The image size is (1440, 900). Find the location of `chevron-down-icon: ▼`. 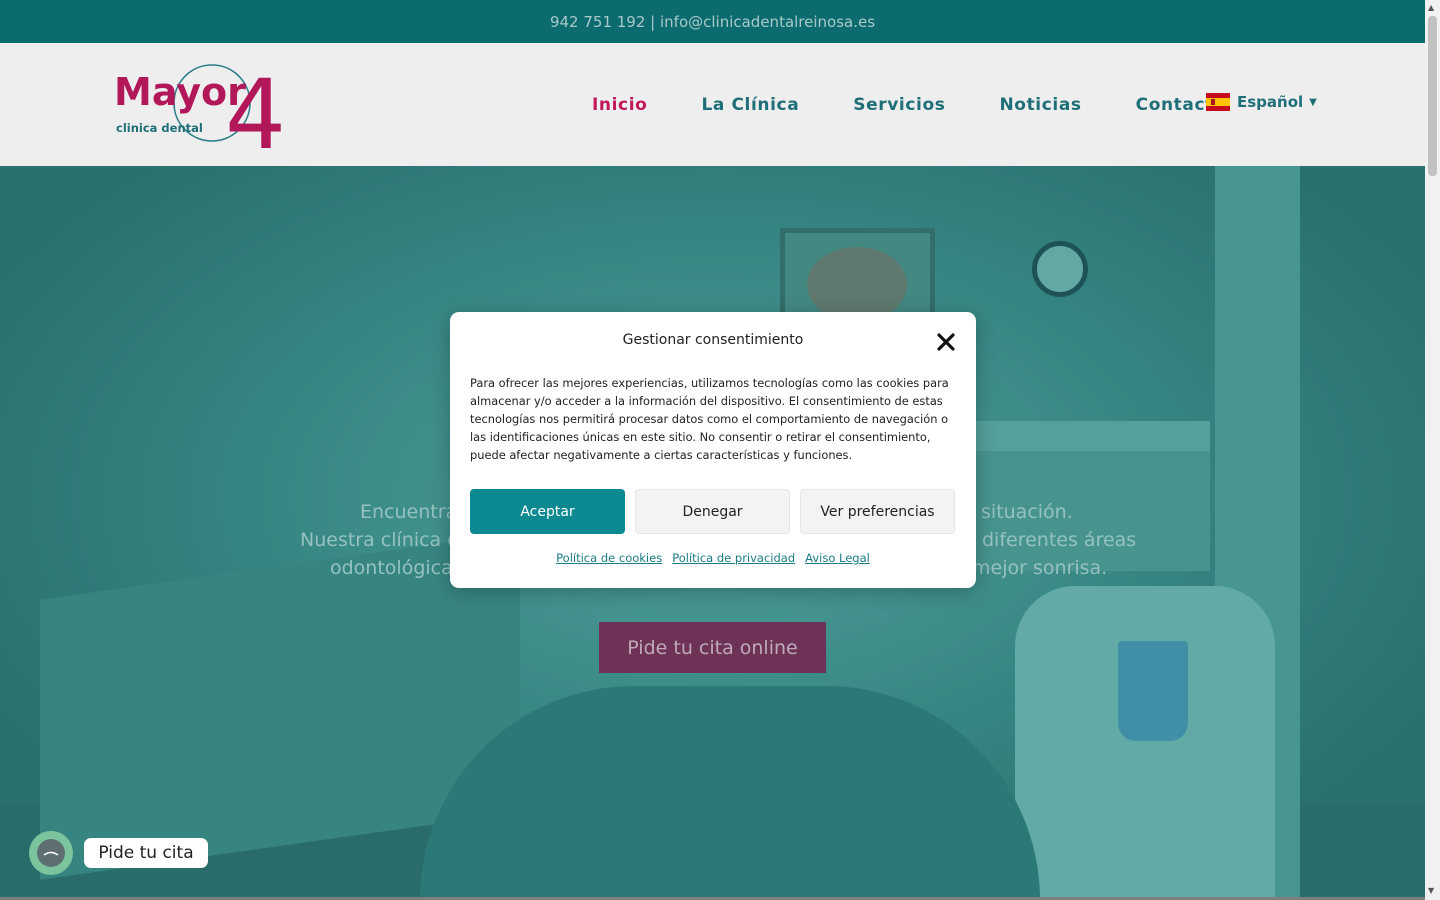

chevron-down-icon: ▼ is located at coordinates (1313, 102).